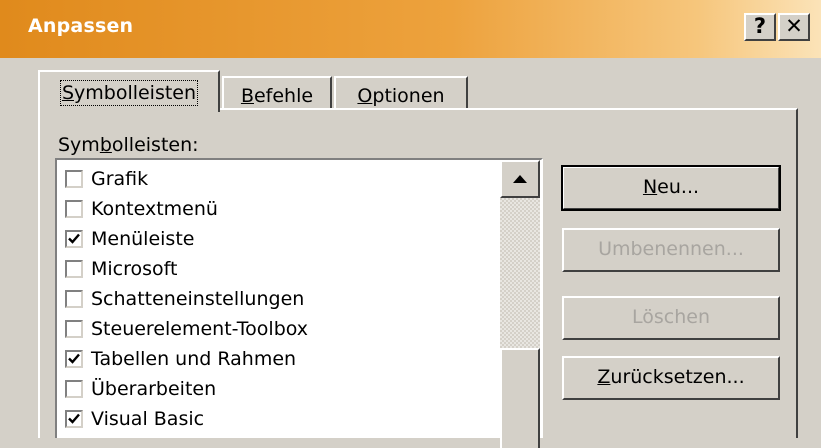 The width and height of the screenshot is (821, 448). What do you see at coordinates (198, 299) in the screenshot?
I see `list-item-label: Schatteneinstellungen` at bounding box center [198, 299].